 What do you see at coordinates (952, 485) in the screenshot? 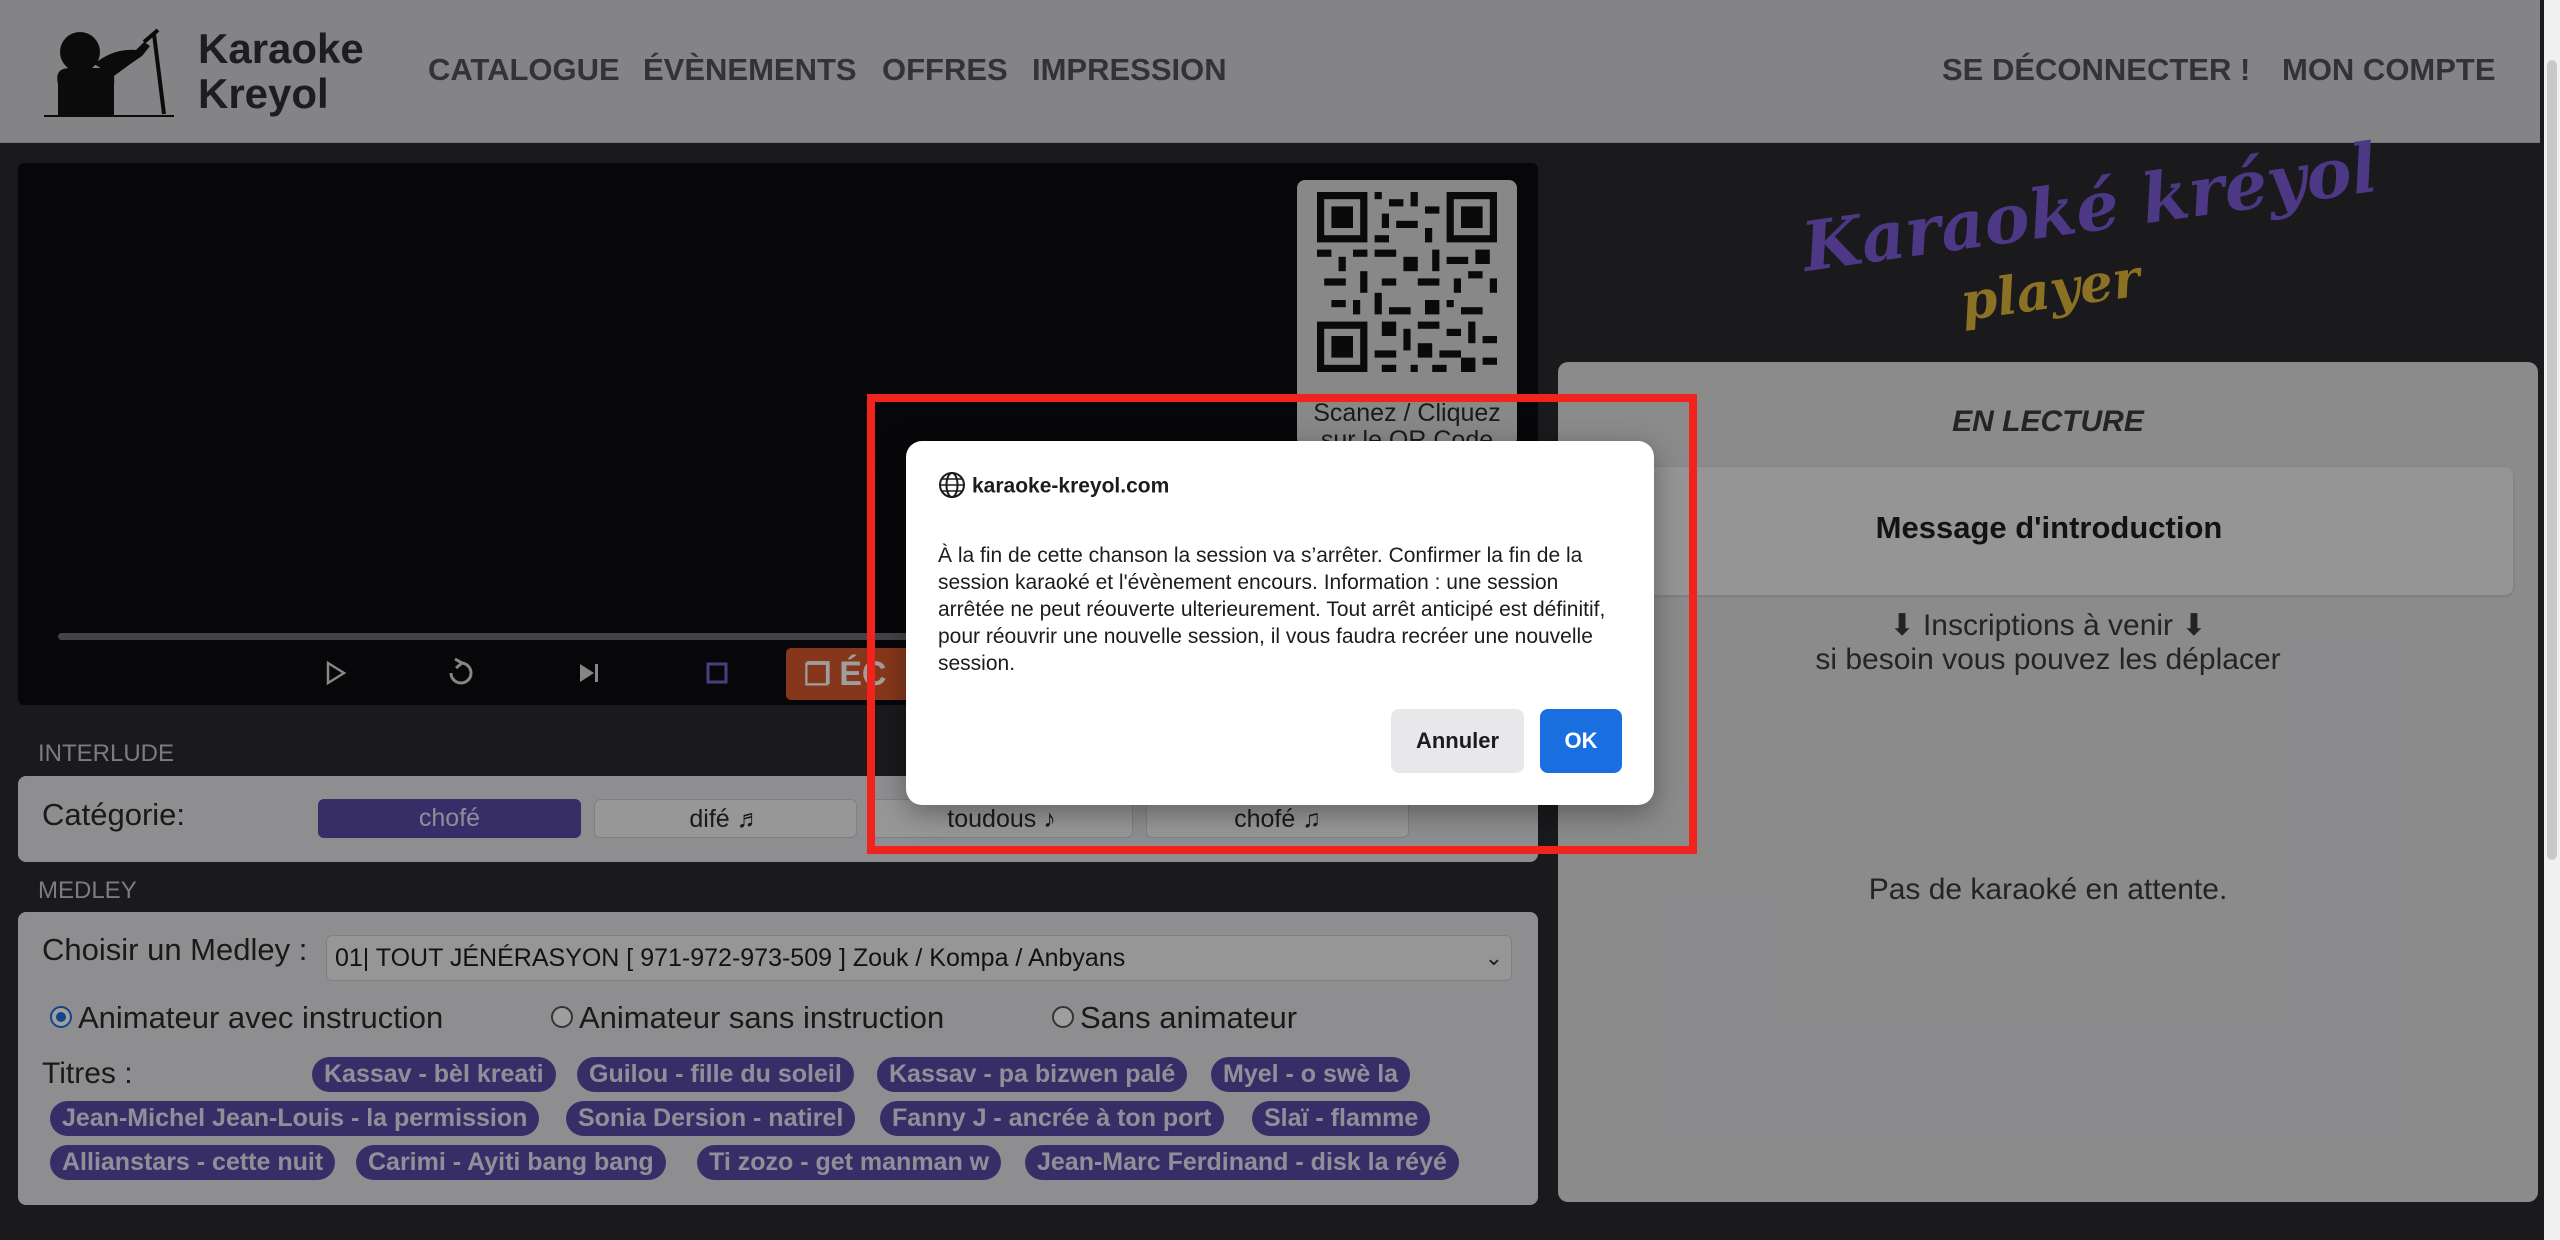
I see `globe-icon` at bounding box center [952, 485].